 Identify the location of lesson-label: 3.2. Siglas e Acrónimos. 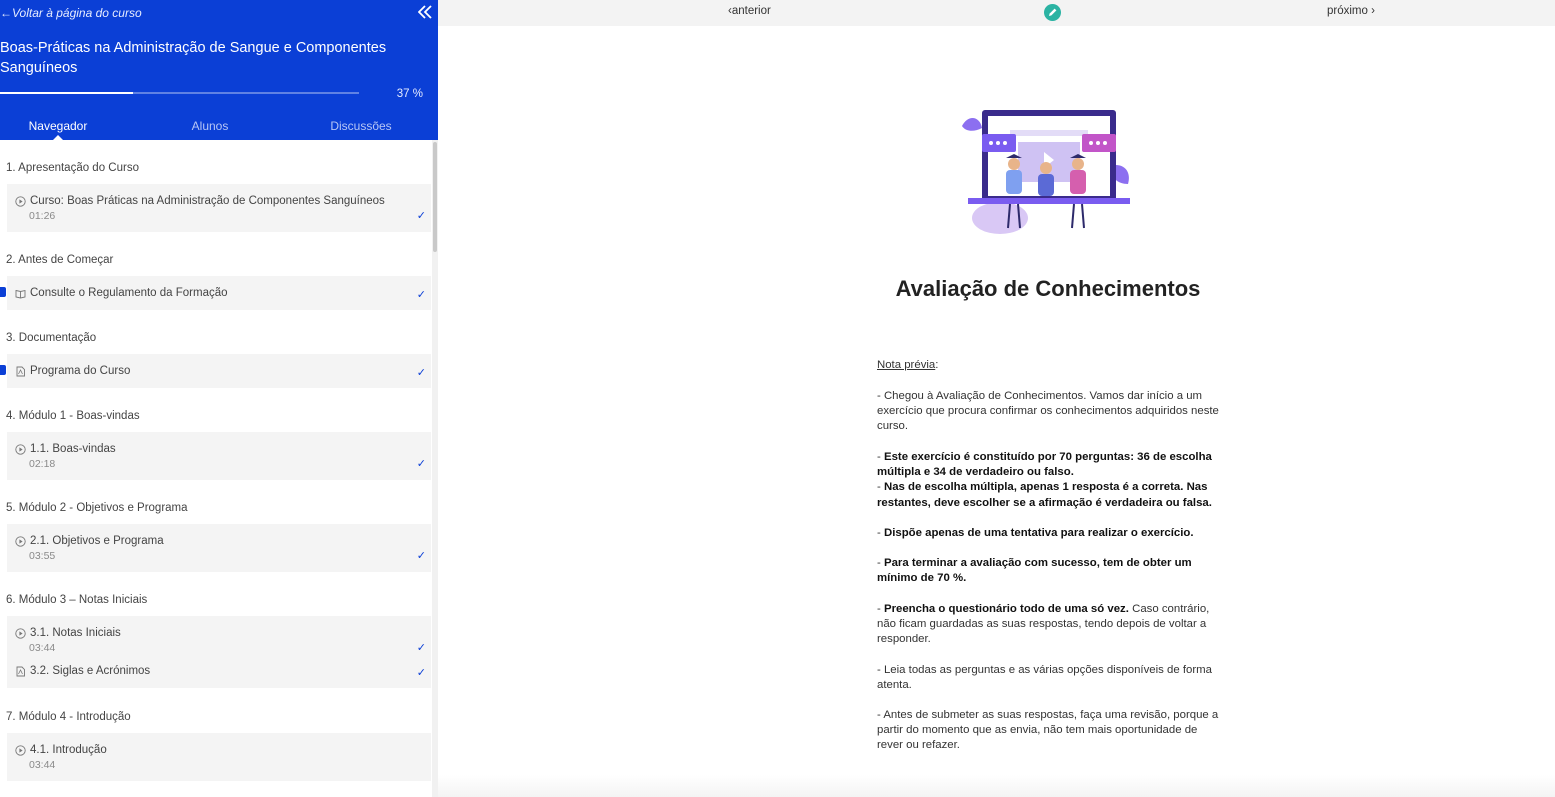
(90, 671).